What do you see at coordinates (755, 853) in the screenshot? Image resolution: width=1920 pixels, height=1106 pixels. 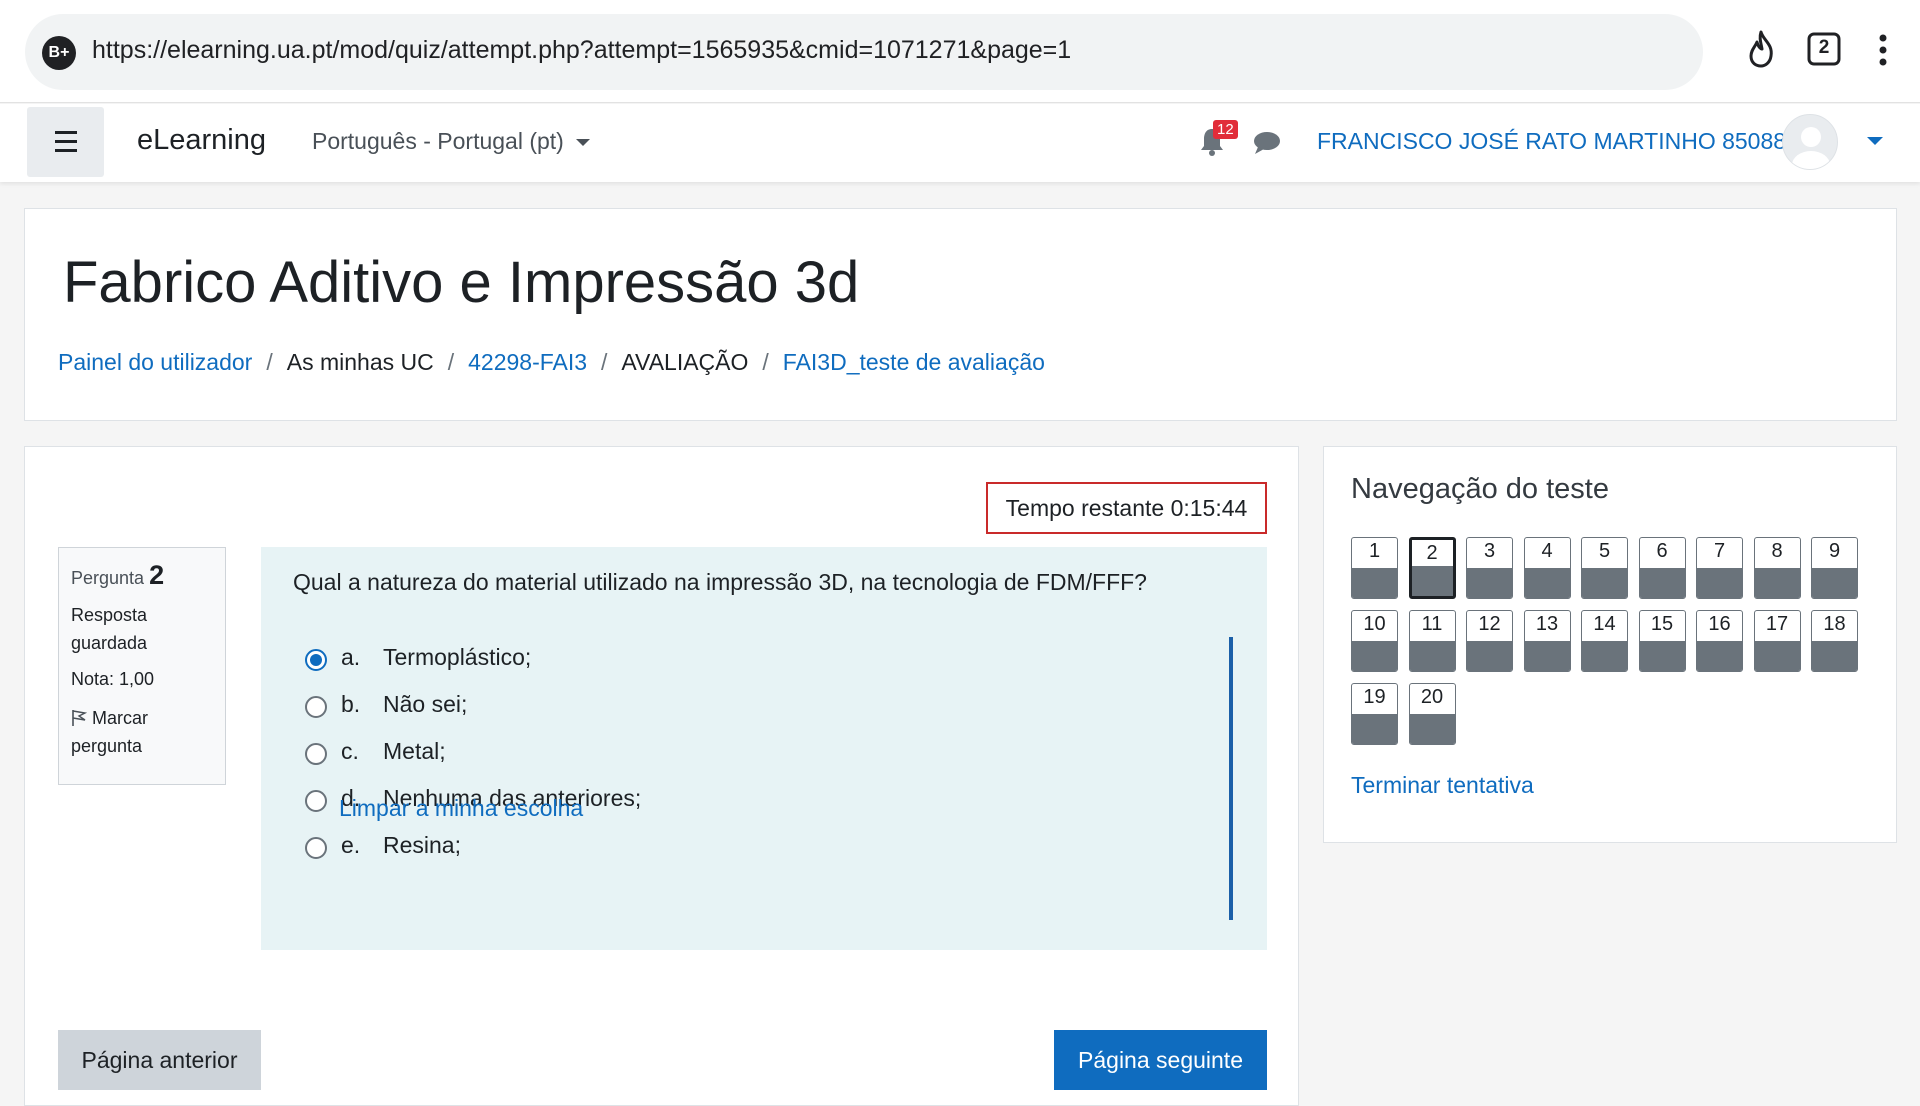 I see `answer-option-e: e. Resina;` at bounding box center [755, 853].